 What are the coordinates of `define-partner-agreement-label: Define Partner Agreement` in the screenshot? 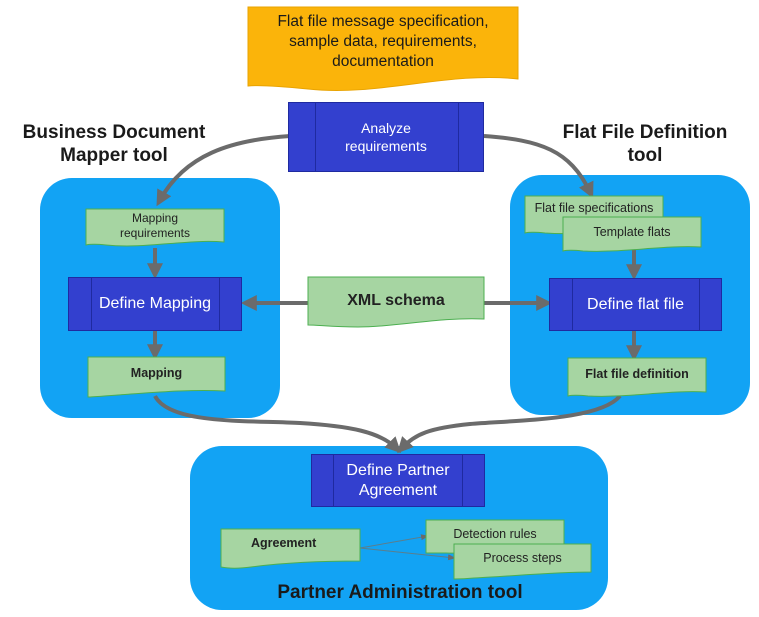 It's located at (398, 480).